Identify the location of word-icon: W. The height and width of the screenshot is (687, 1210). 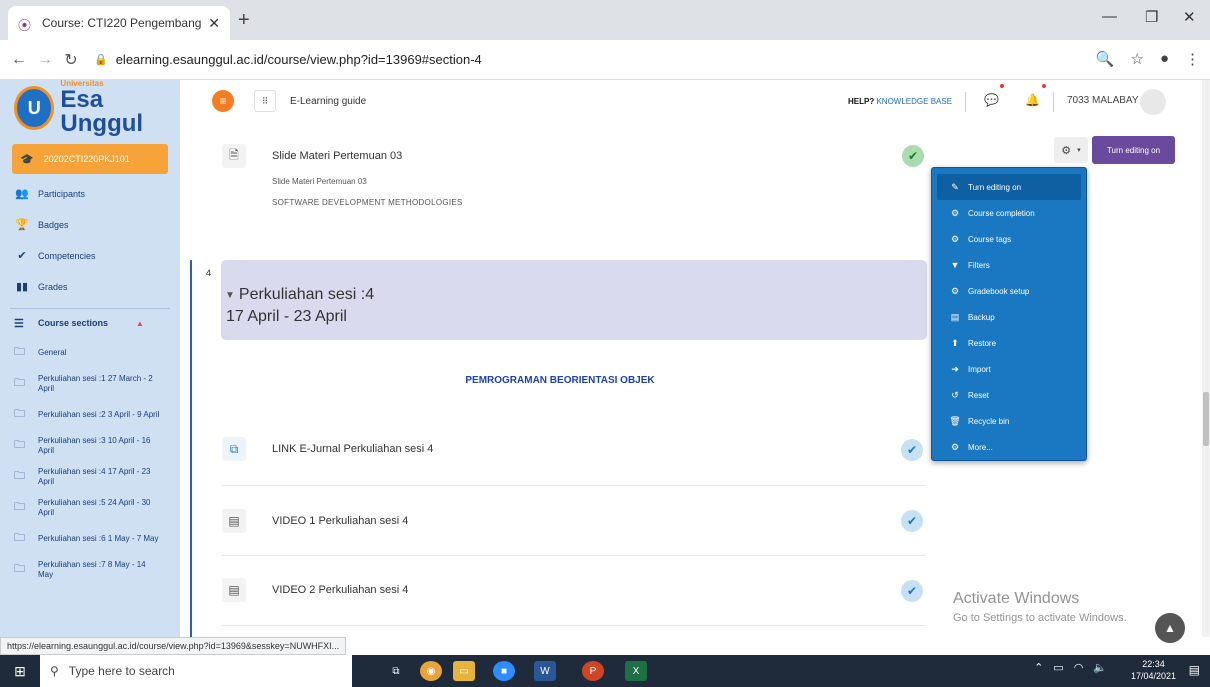
(545, 671).